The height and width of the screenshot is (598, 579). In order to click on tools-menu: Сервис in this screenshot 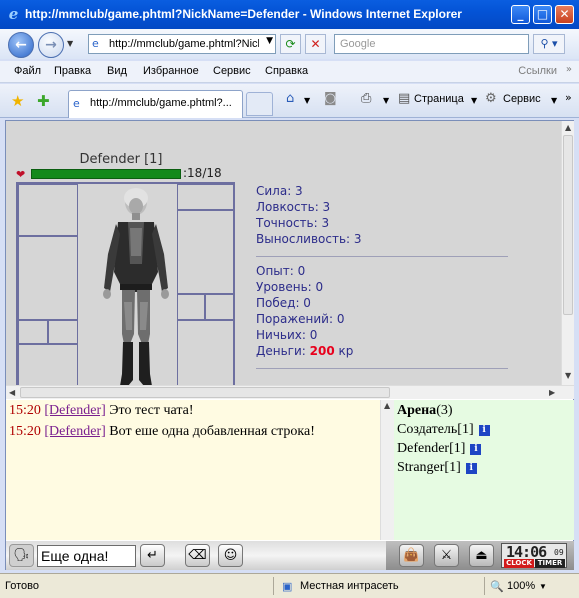, I will do `click(522, 99)`.